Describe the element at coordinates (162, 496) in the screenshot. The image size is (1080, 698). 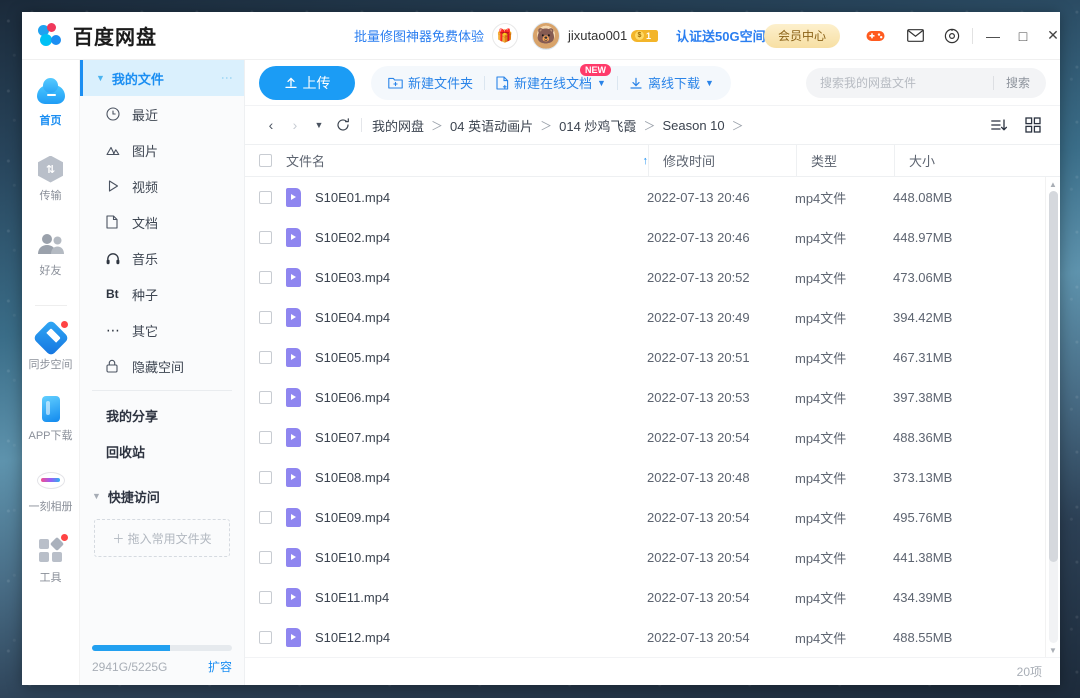
I see `quick-access-header: ▼ 快捷访问` at that location.